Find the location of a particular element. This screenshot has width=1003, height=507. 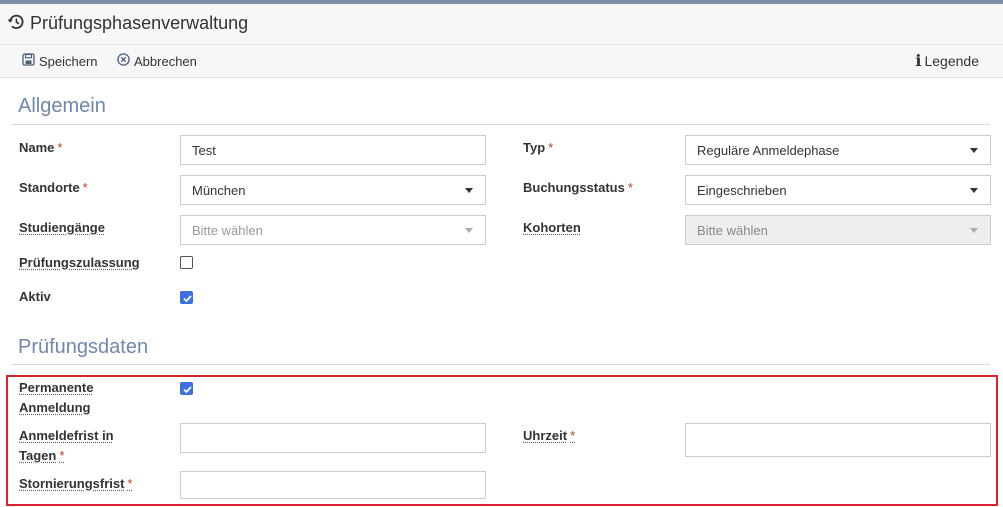

save-button: Speichern is located at coordinates (60, 61).